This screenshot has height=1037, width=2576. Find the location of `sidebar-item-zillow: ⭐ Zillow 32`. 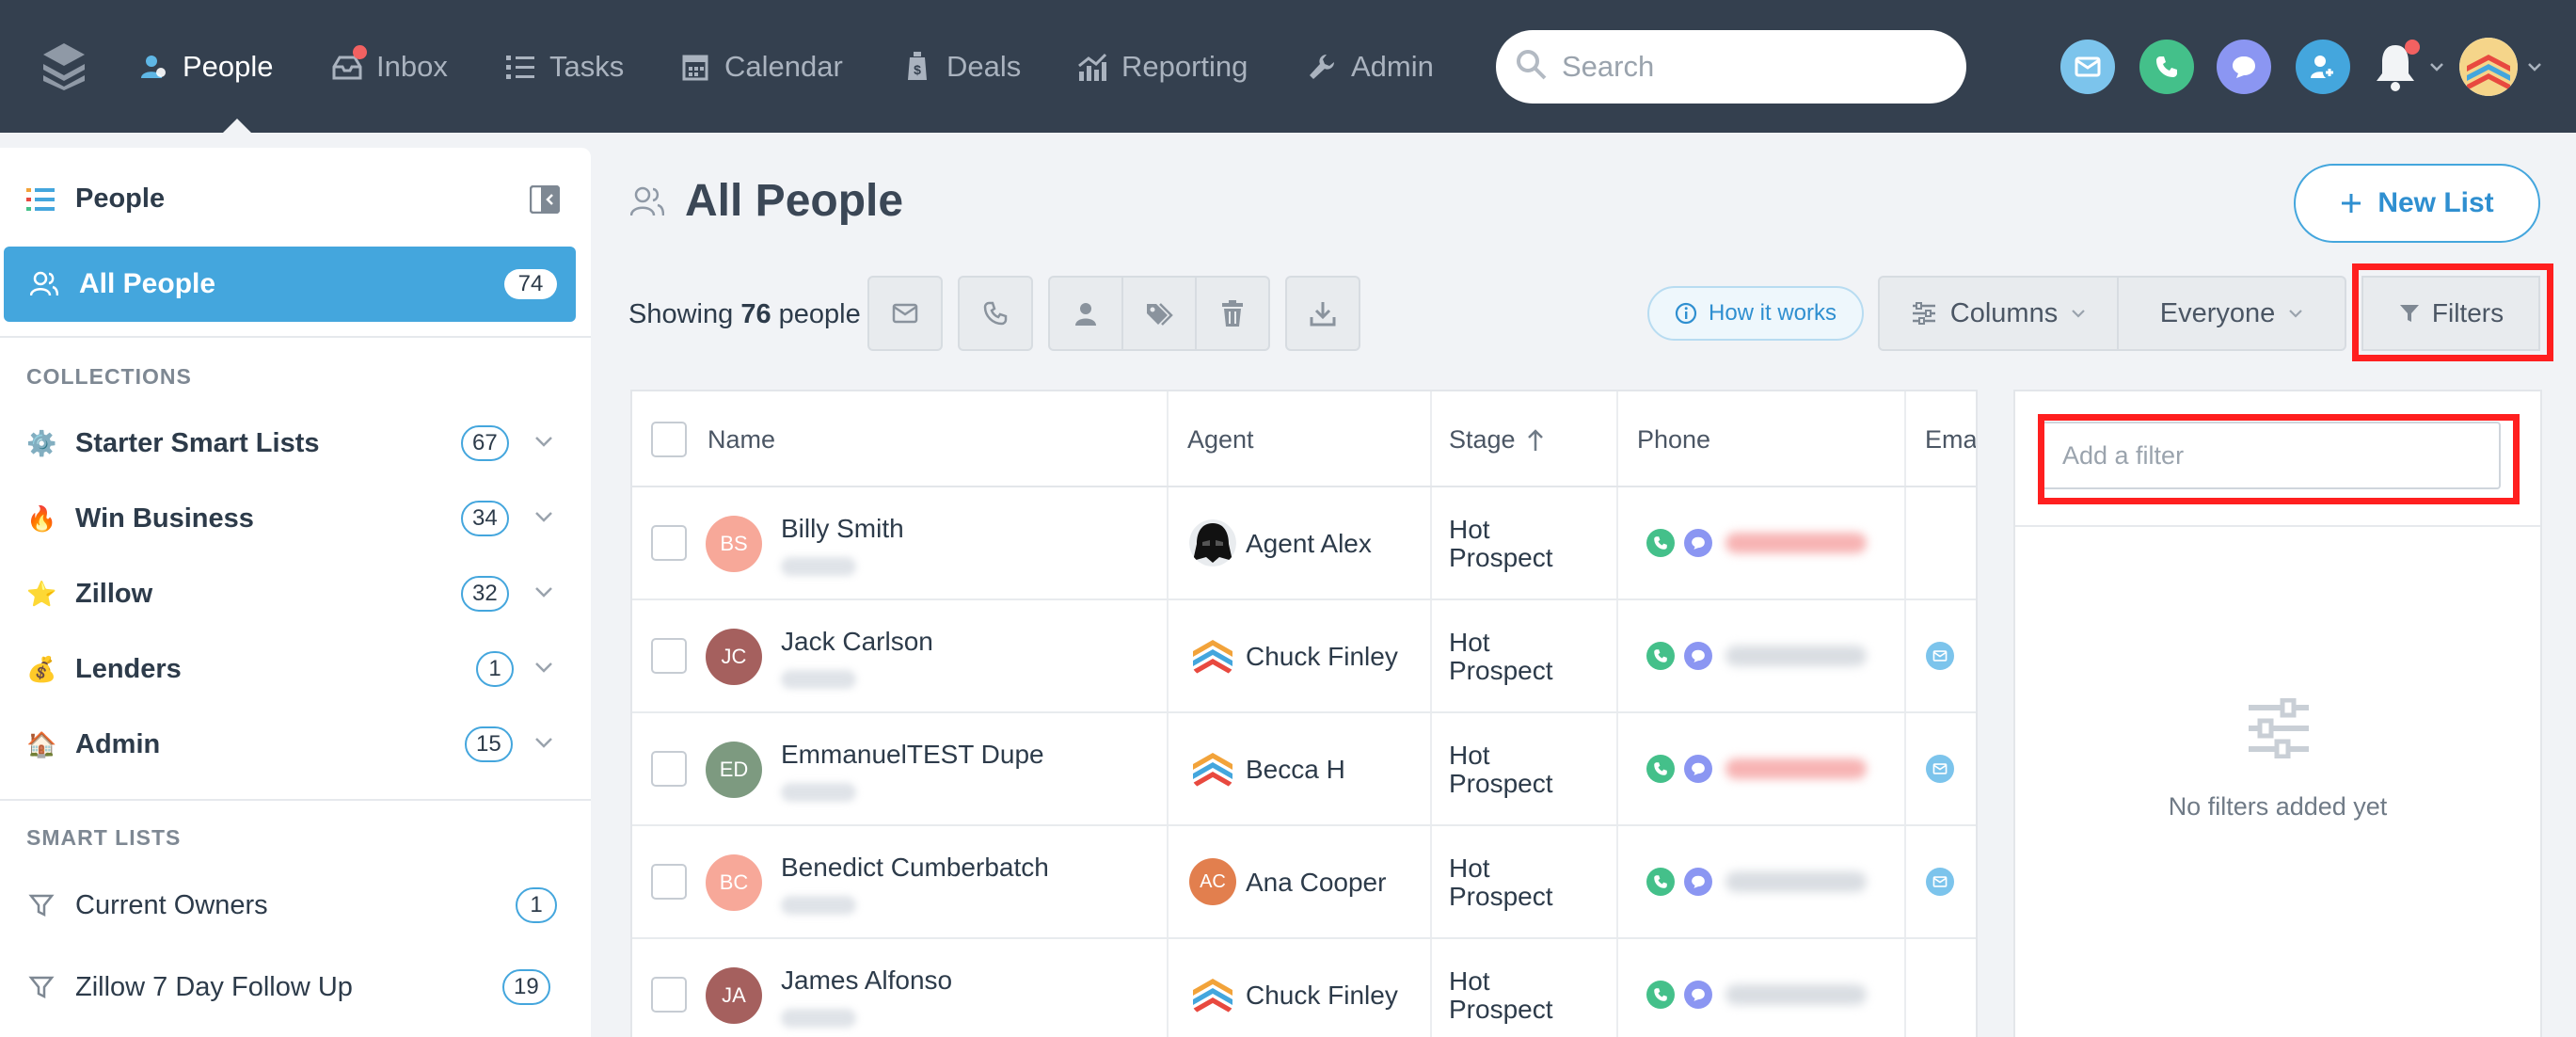

sidebar-item-zillow: ⭐ Zillow 32 is located at coordinates (295, 594).